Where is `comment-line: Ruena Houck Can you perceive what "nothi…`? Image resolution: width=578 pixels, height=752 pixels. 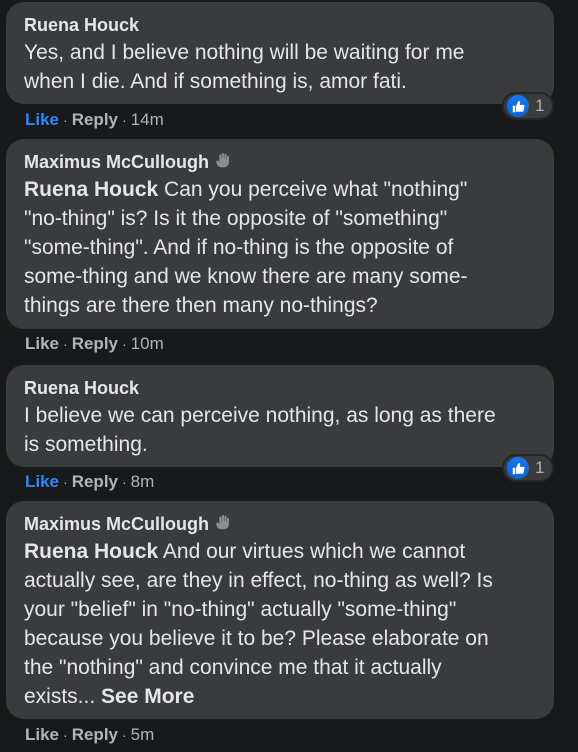
comment-line: Ruena Houck Can you perceive what "nothi… is located at coordinates (280, 189).